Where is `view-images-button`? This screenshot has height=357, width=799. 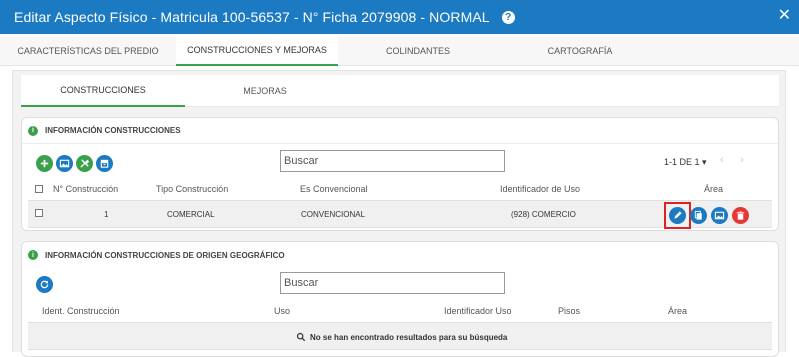
view-images-button is located at coordinates (64, 163).